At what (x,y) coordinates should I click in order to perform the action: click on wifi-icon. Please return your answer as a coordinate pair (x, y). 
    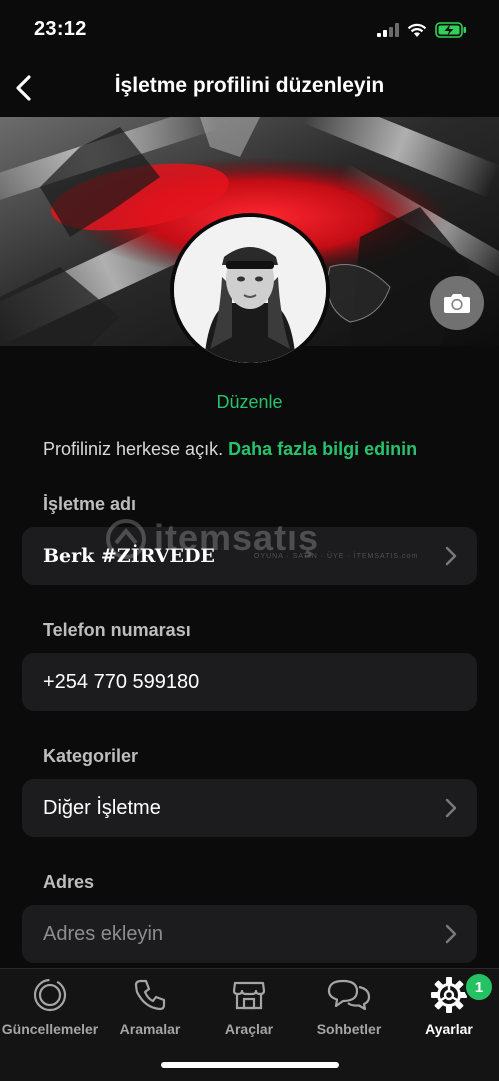
    Looking at the image, I should click on (417, 30).